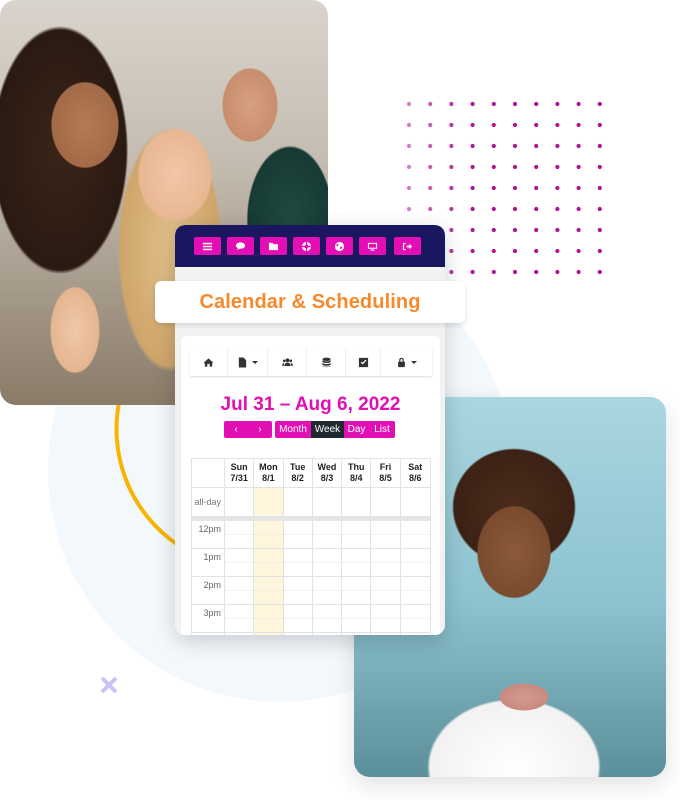 This screenshot has height=800, width=680. I want to click on day-name: Sat, so click(415, 467).